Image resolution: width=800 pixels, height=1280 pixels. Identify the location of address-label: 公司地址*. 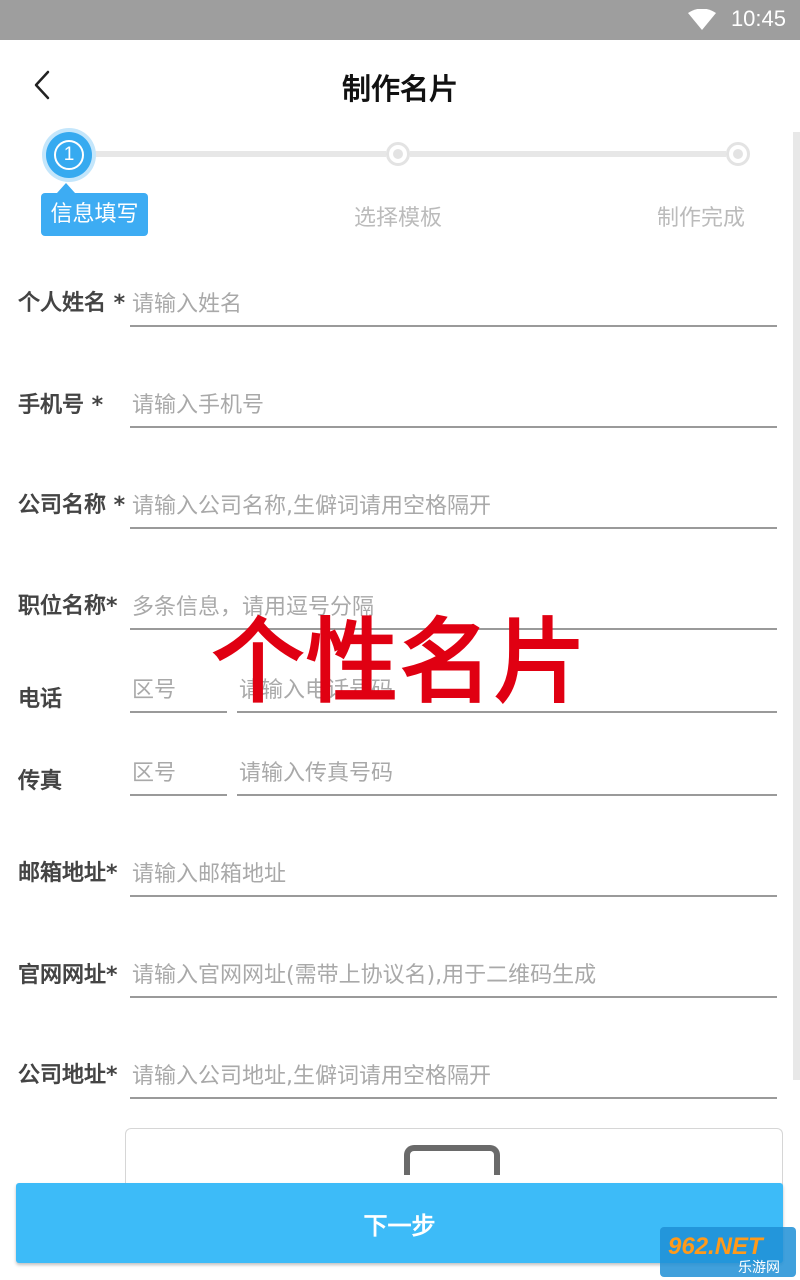
(68, 1075).